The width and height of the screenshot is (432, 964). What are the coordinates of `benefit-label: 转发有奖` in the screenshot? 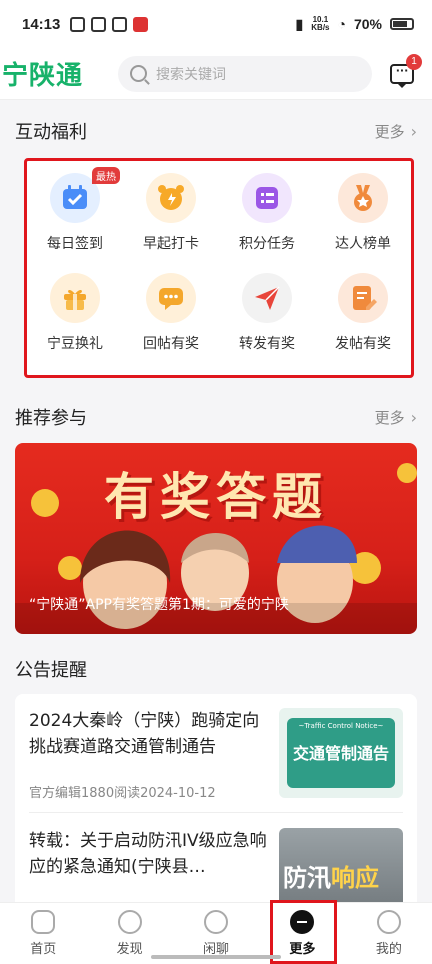 It's located at (267, 344).